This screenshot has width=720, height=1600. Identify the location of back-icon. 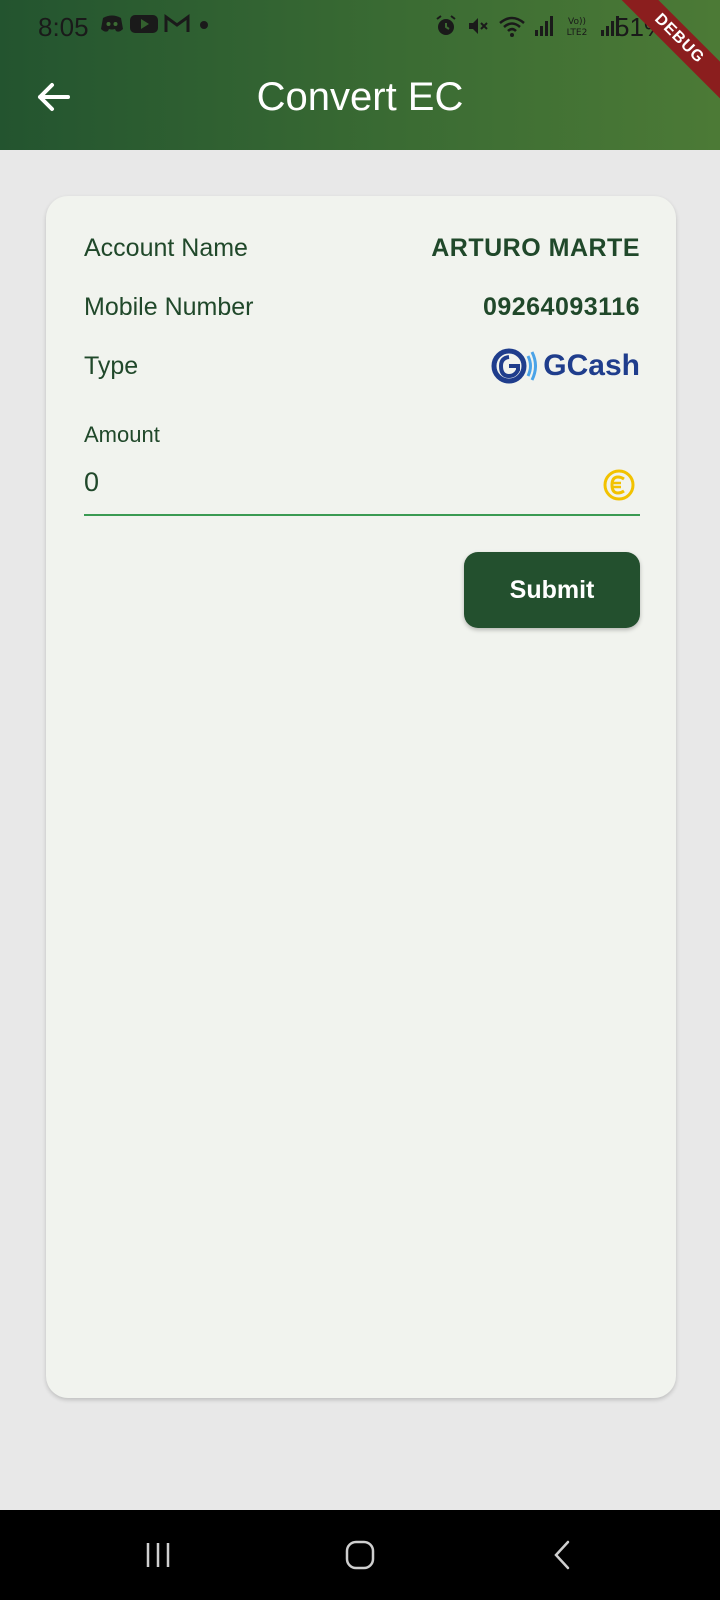
(562, 1555).